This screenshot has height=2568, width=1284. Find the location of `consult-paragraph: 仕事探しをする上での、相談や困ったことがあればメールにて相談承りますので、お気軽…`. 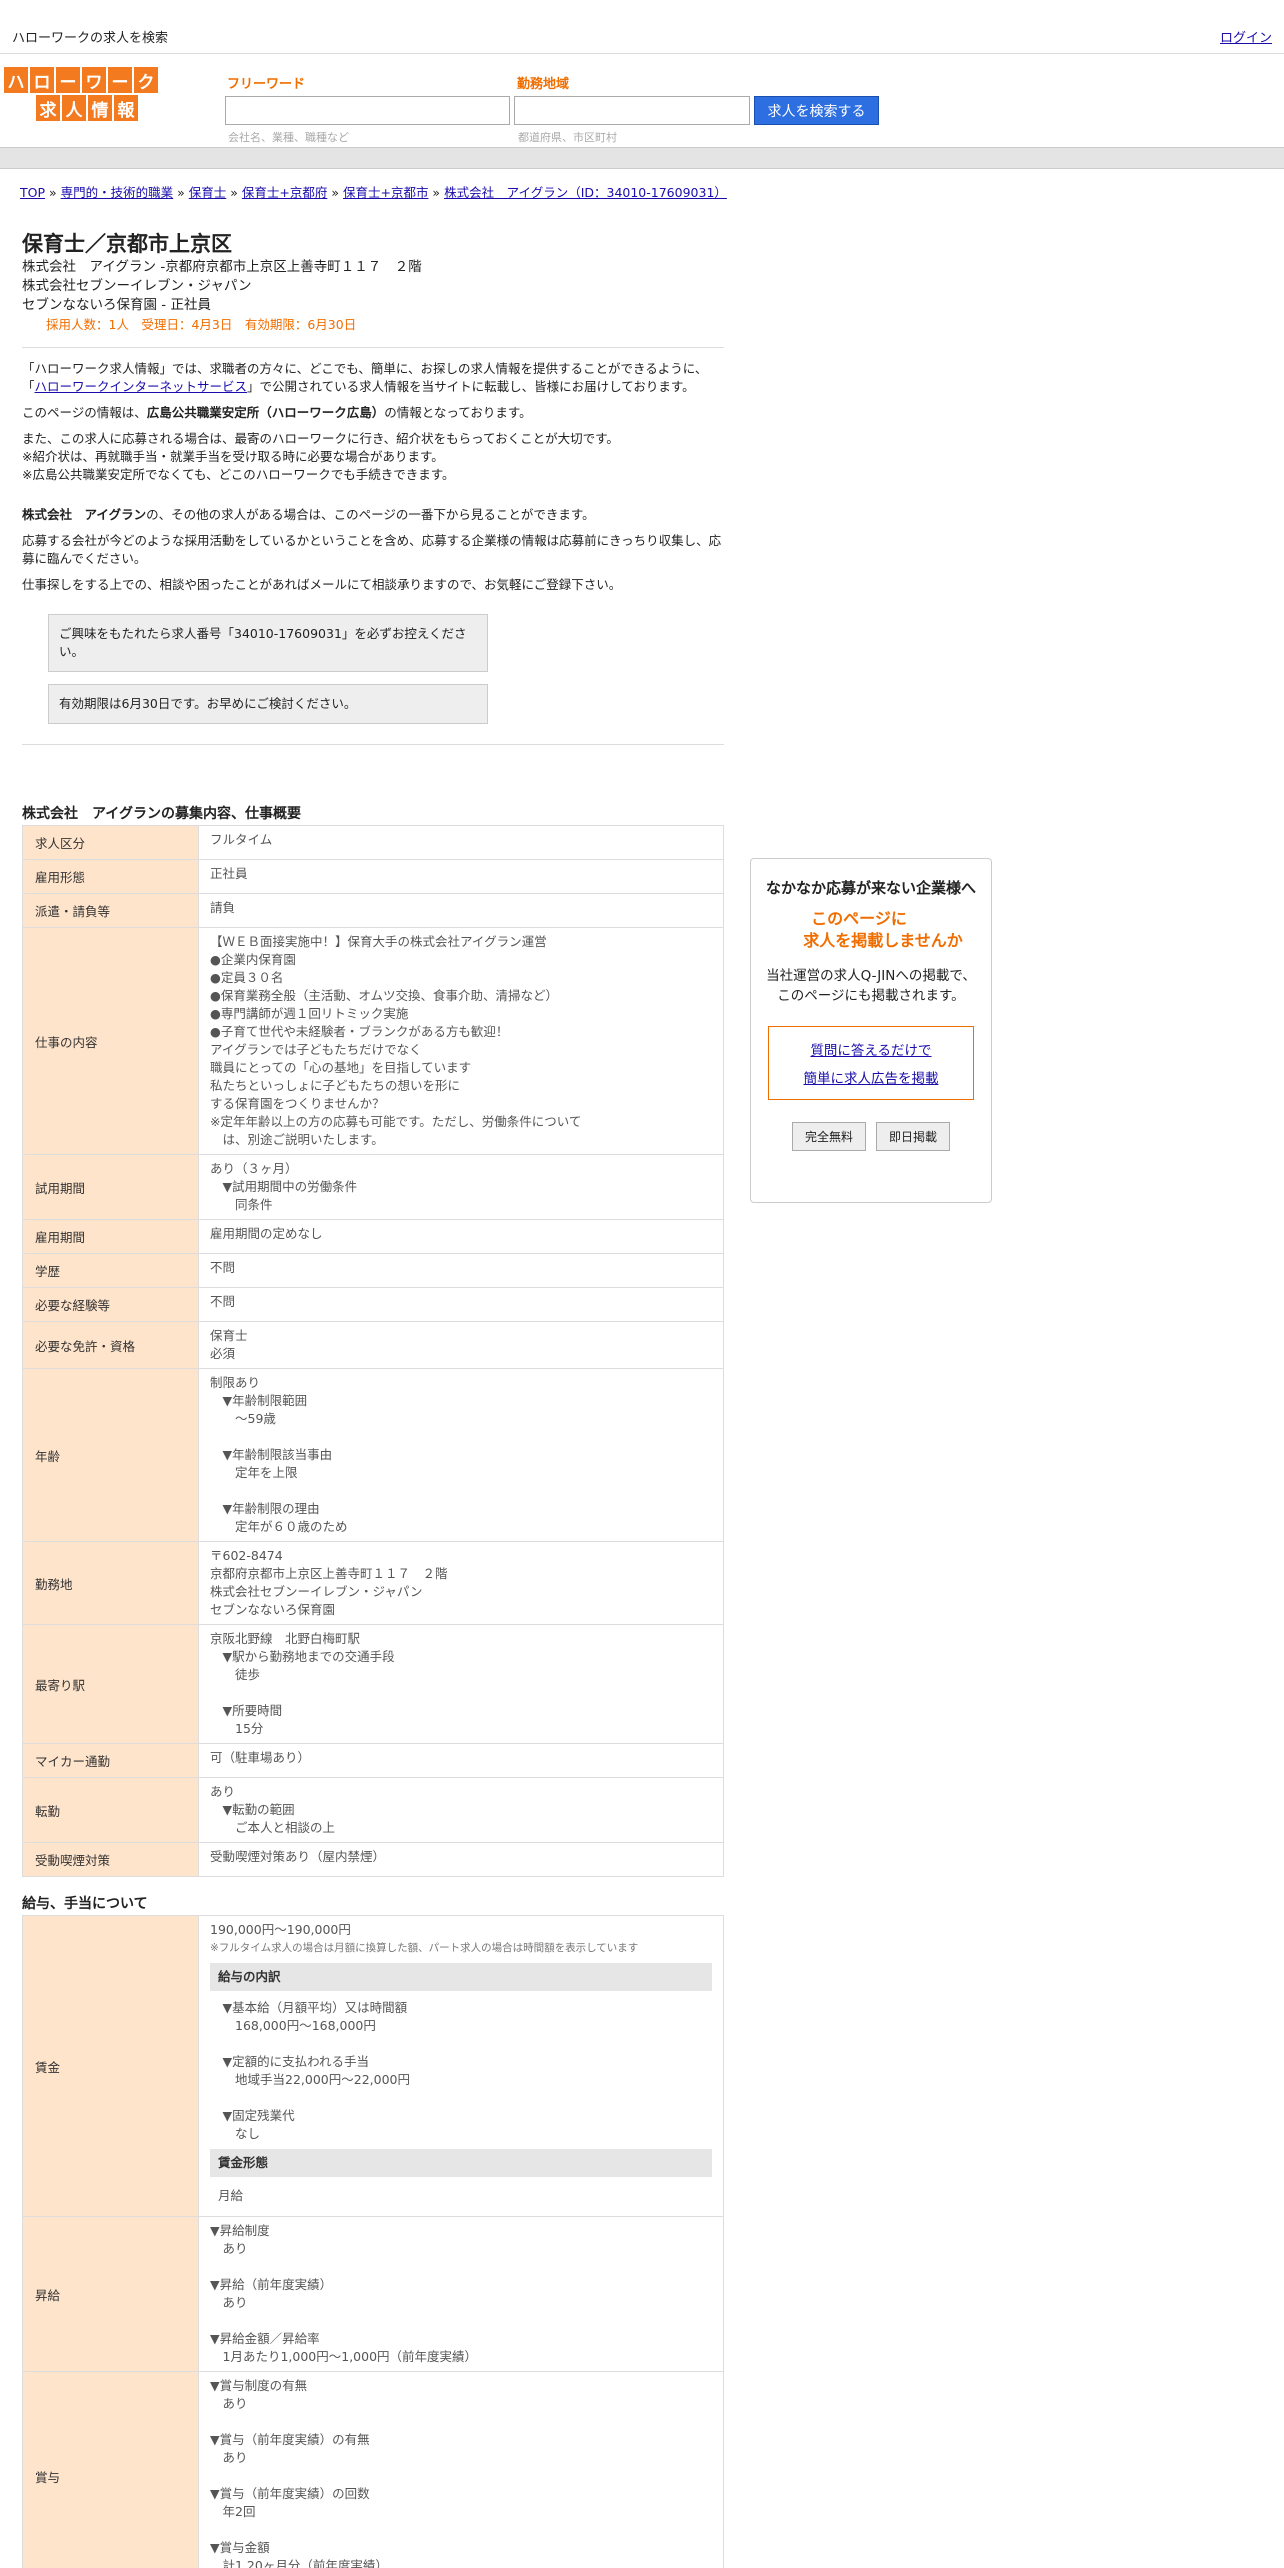

consult-paragraph: 仕事探しをする上での、相談や困ったことがあればメールにて相談承りますので、お気軽… is located at coordinates (322, 584).